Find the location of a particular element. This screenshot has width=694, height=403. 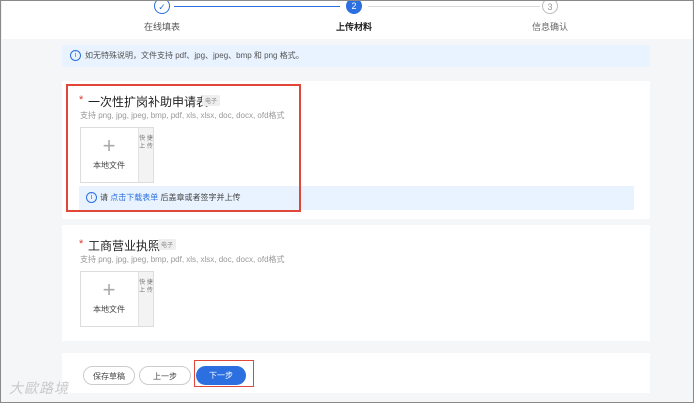

local-file-button: + 本地文件 is located at coordinates (109, 299).